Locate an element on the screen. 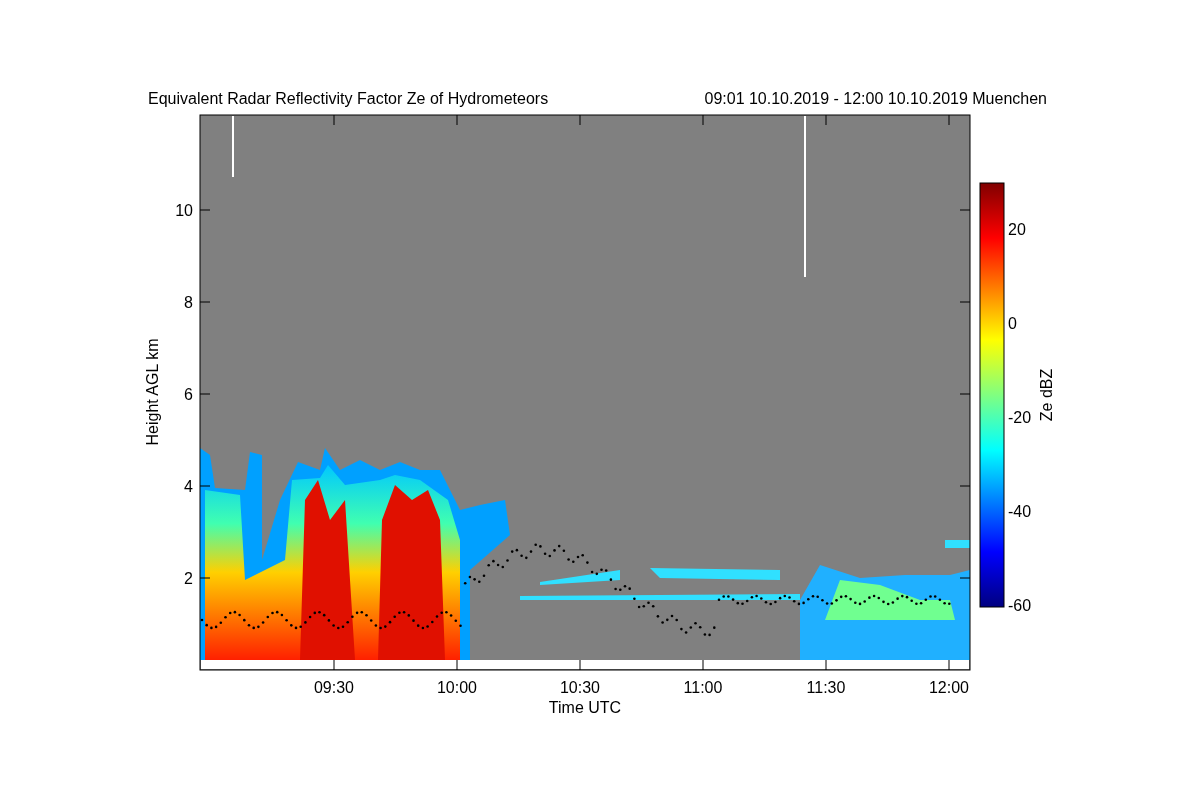 The width and height of the screenshot is (1200, 800). colorbar-tick-label: 0 is located at coordinates (1012, 323).